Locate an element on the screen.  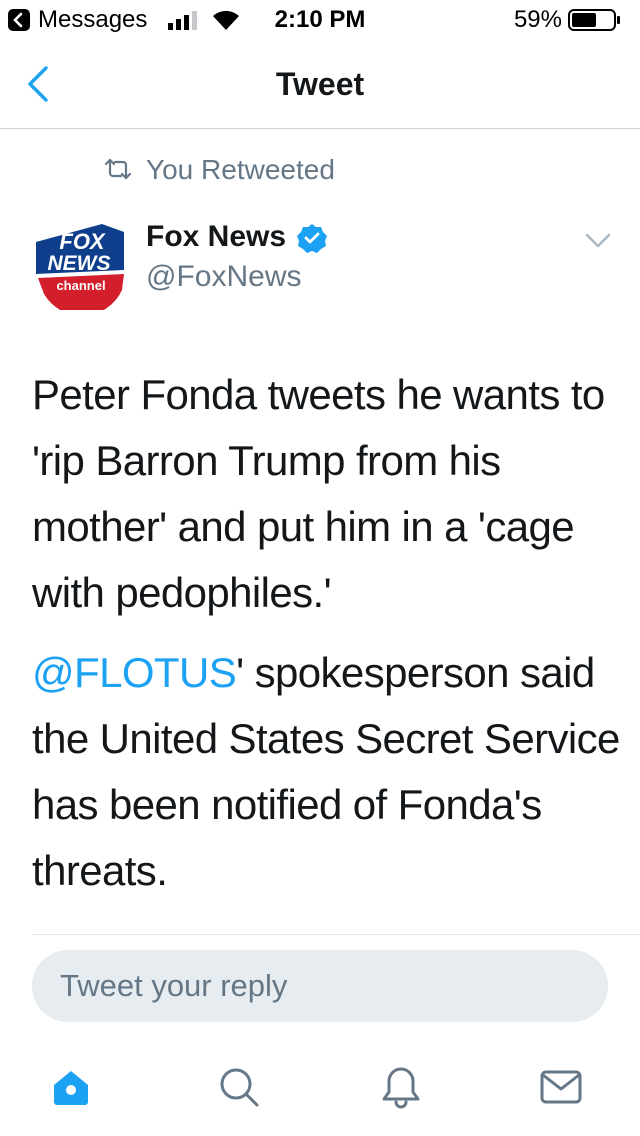
avatar-text-fox: FOX is located at coordinates (82, 241).